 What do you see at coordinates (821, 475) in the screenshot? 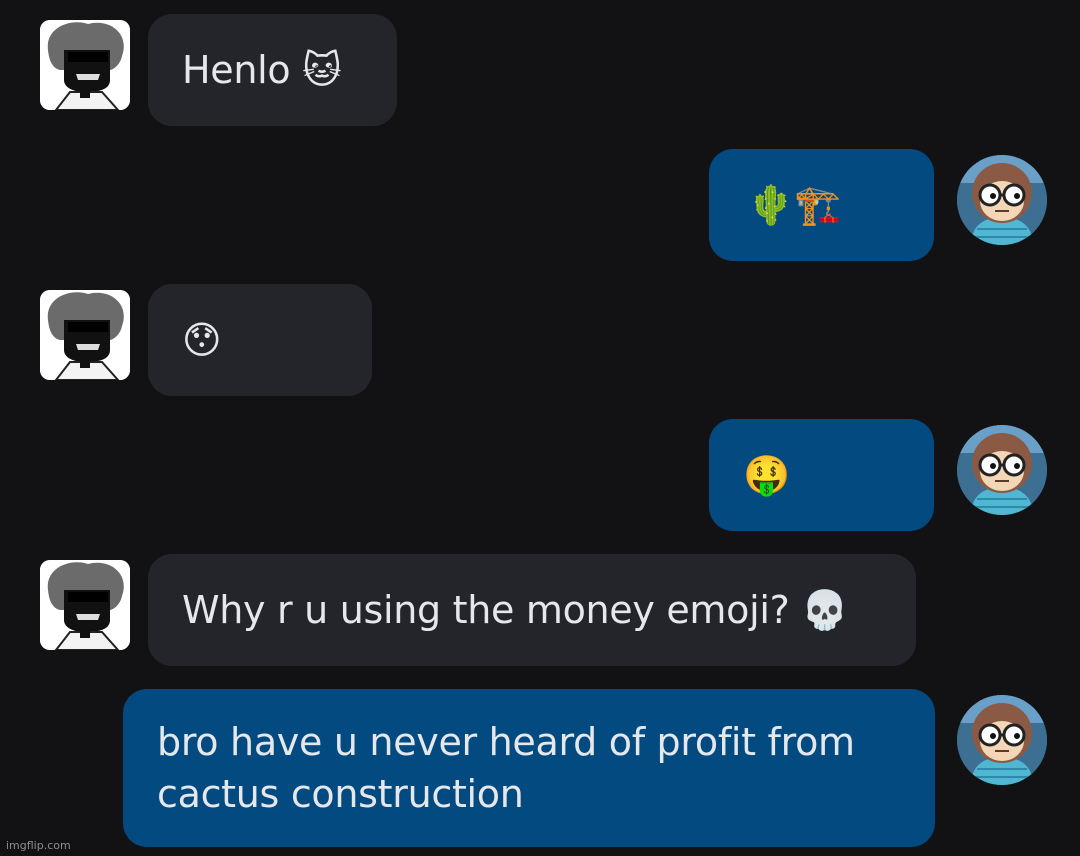
I see `message-bubble: 🤑` at bounding box center [821, 475].